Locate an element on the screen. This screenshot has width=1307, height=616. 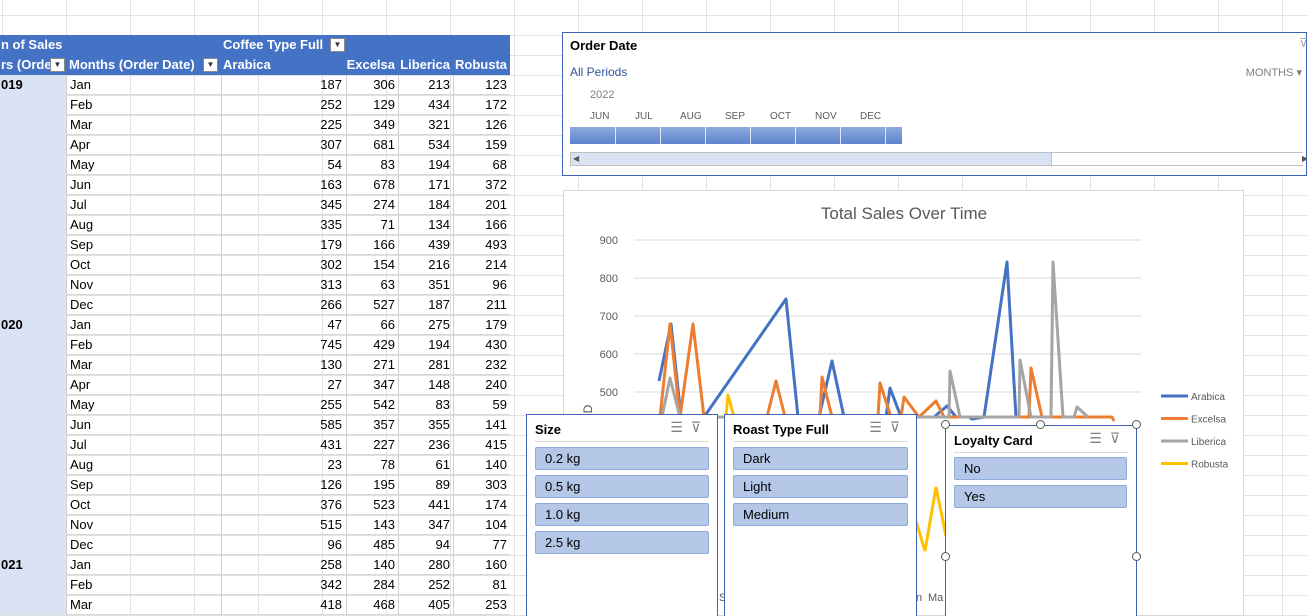
robusta-value-cell: 430 is located at coordinates (481, 345).